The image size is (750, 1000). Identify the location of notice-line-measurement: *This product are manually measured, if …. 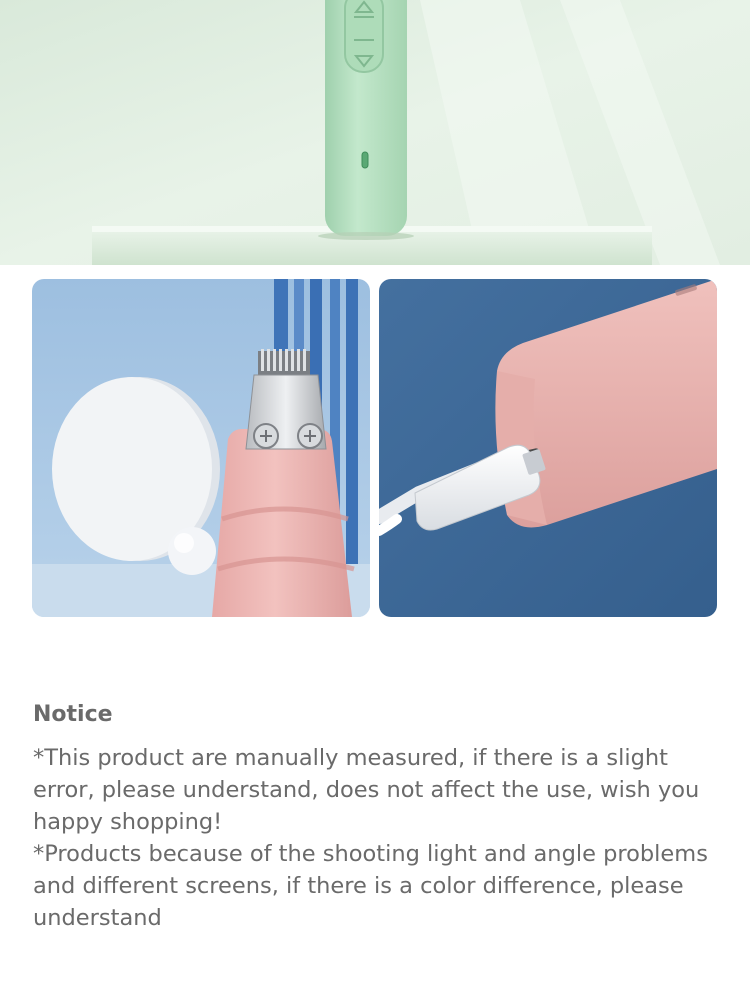
(366, 790).